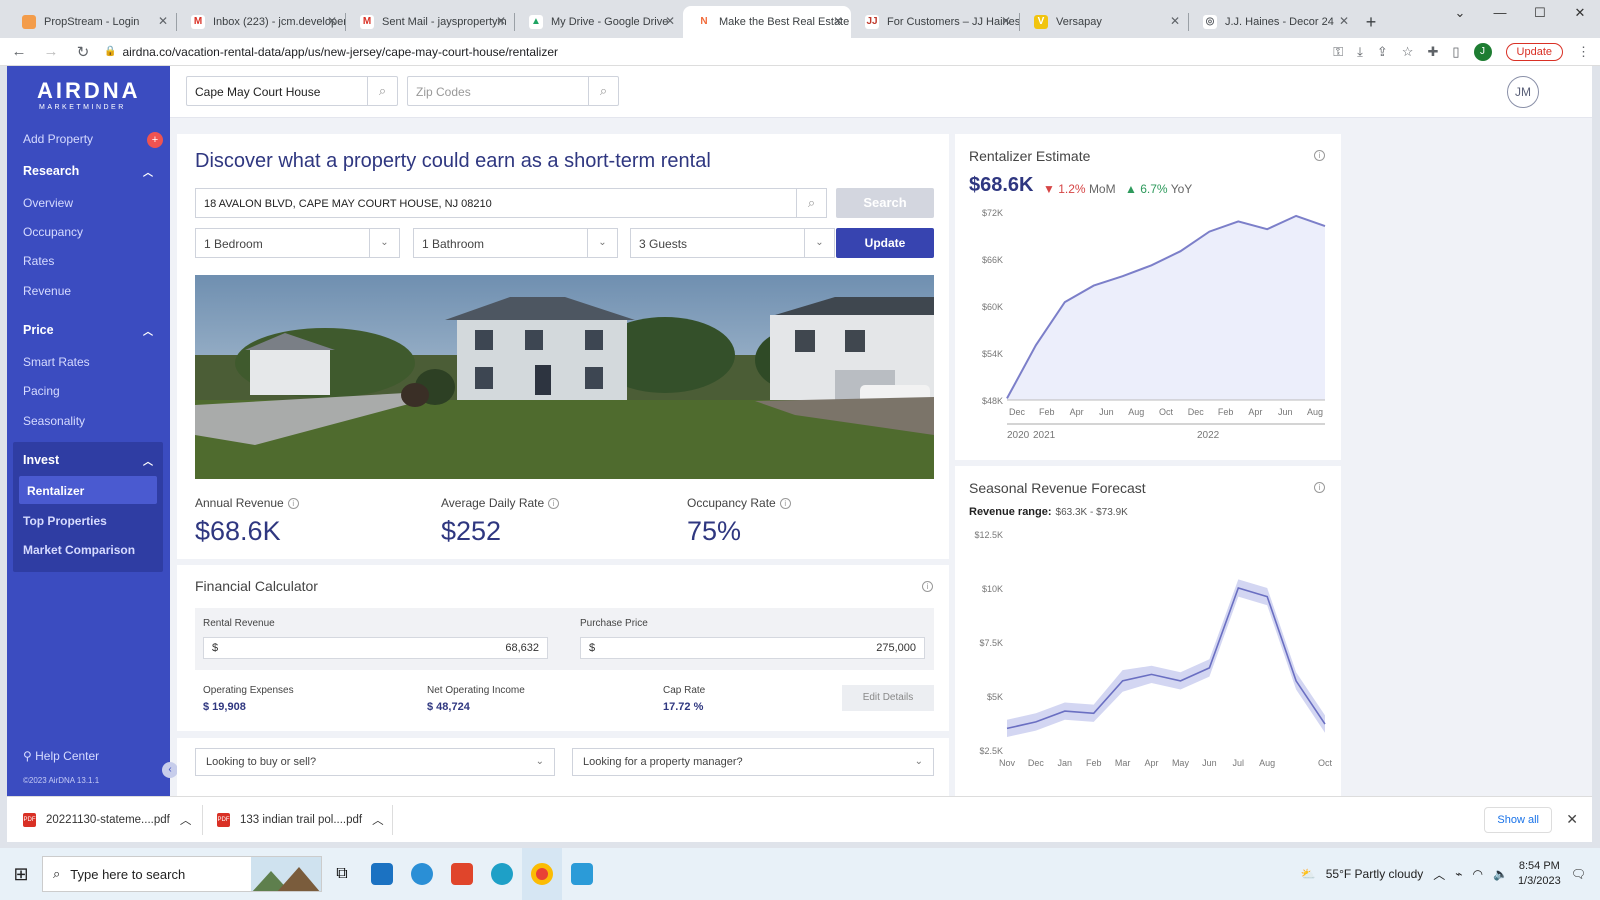  I want to click on sidebar-item-seasonality: Seasonality, so click(54, 421).